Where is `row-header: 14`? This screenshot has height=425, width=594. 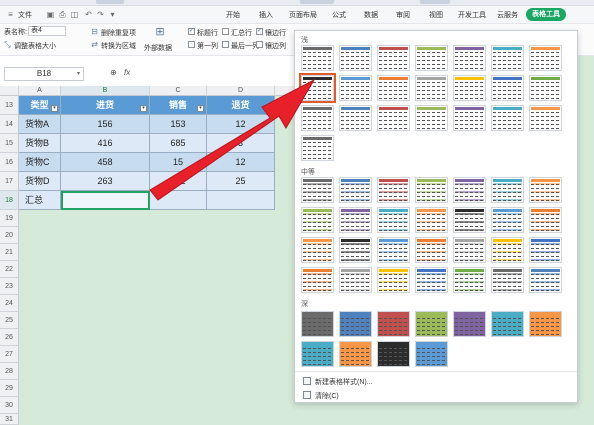 row-header: 14 is located at coordinates (9, 124).